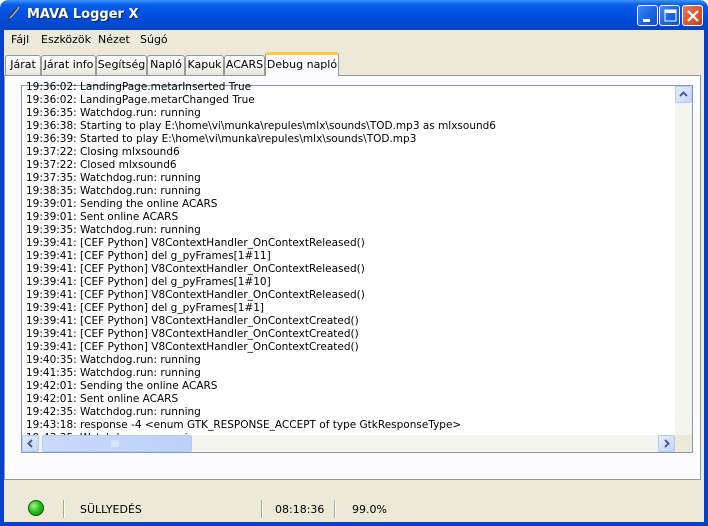  Describe the element at coordinates (101, 165) in the screenshot. I see `log-line: 19:37:22: Closed mlxsound6` at that location.